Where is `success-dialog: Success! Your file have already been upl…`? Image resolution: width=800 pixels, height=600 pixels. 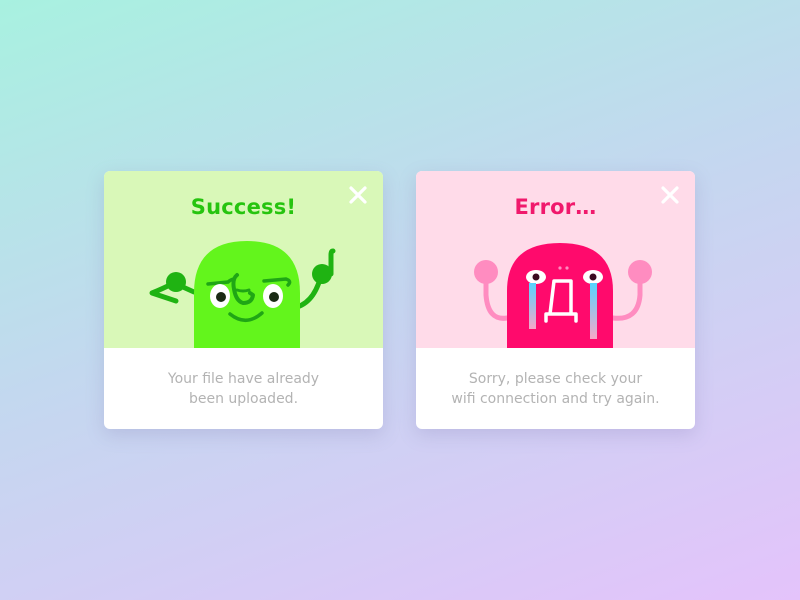 success-dialog: Success! Your file have already been upl… is located at coordinates (243, 300).